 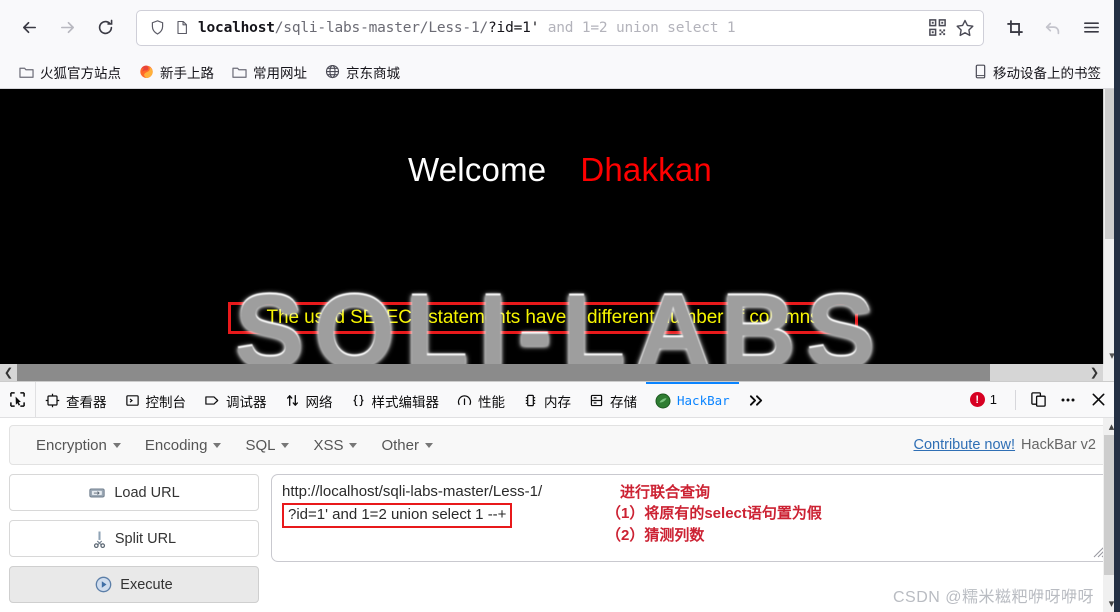 I want to click on menu-encoding-label: Encoding, so click(x=176, y=445).